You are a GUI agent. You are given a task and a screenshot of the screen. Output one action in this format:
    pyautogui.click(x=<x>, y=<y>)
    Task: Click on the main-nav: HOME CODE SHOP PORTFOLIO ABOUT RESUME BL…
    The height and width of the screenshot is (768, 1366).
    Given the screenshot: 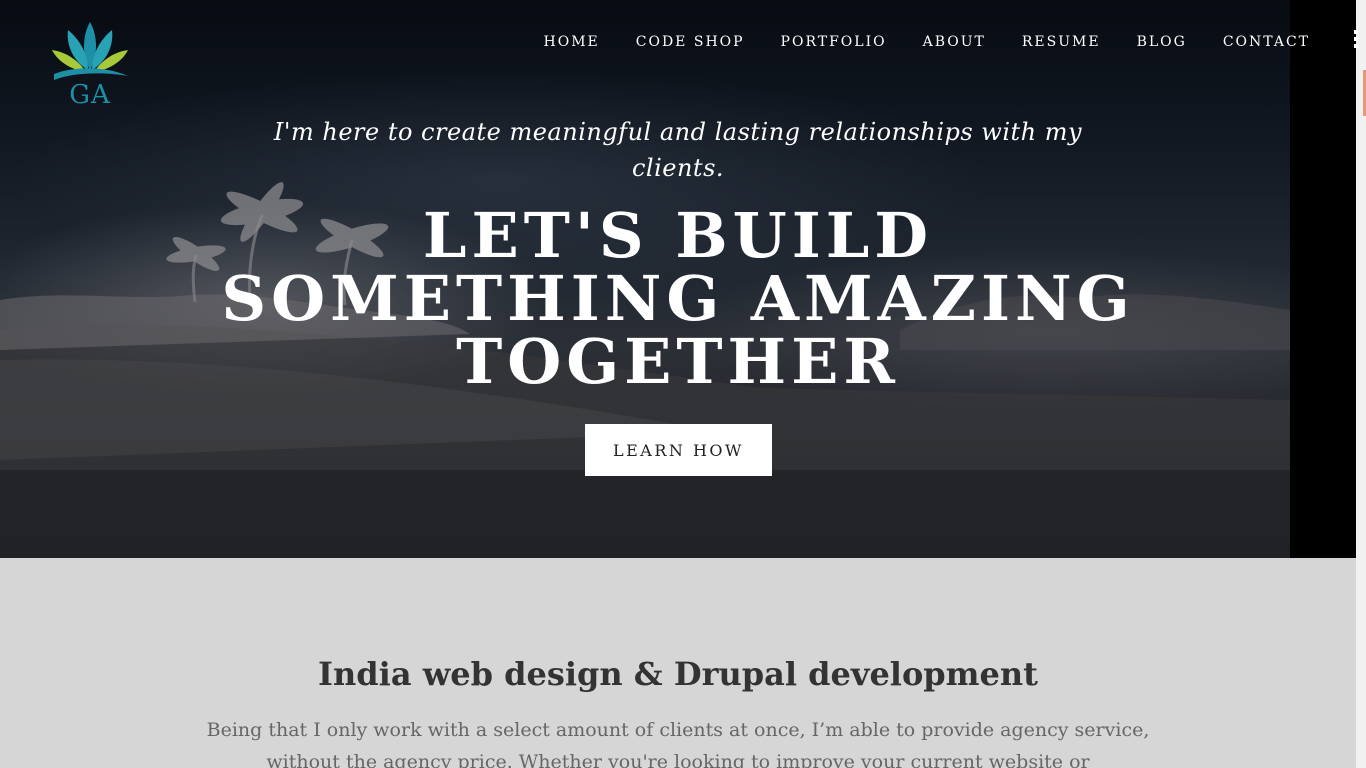 What is the action you would take?
    pyautogui.click(x=909, y=42)
    